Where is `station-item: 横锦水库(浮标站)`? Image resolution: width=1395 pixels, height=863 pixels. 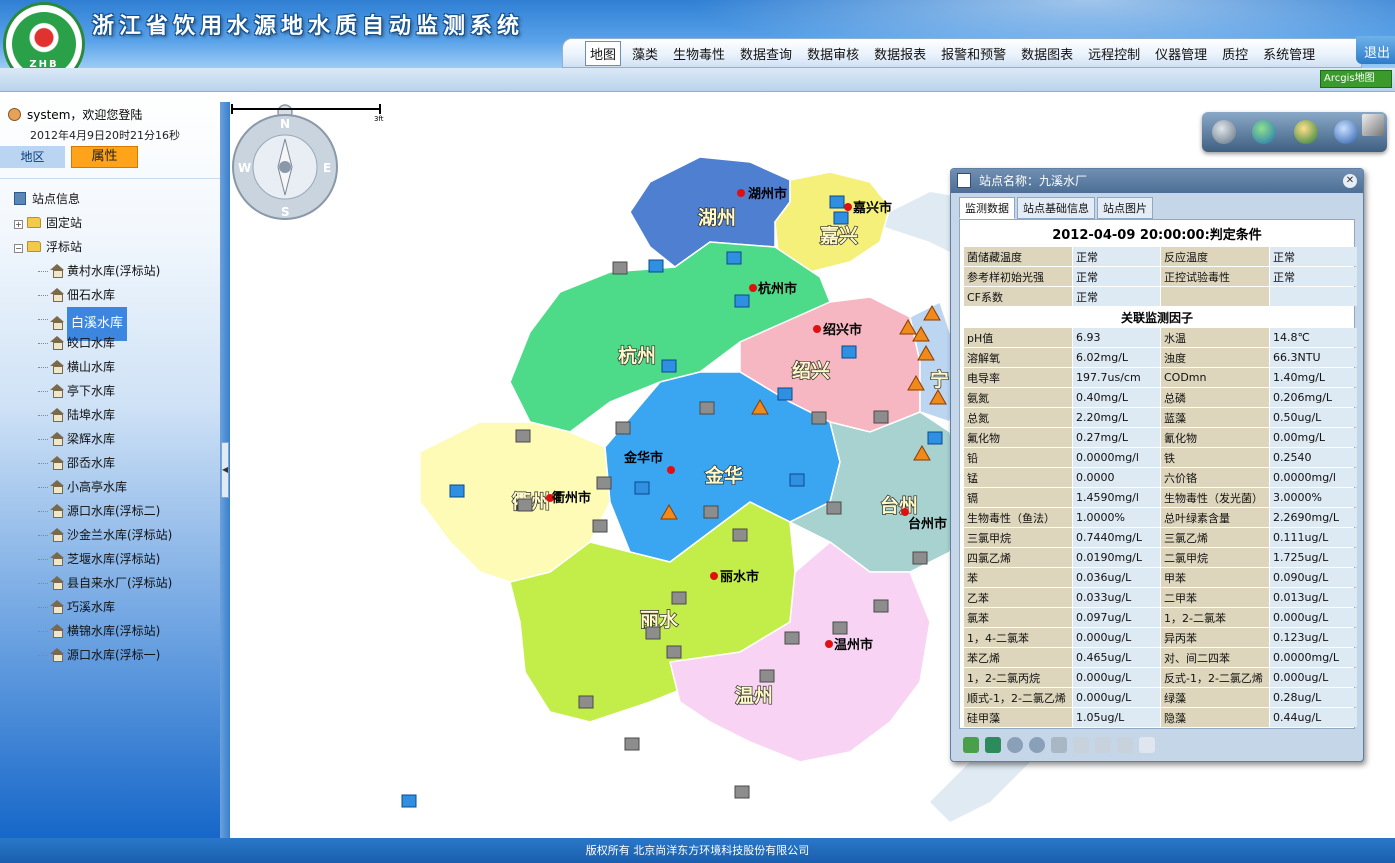
station-item: 横锦水库(浮标站) is located at coordinates (110, 631).